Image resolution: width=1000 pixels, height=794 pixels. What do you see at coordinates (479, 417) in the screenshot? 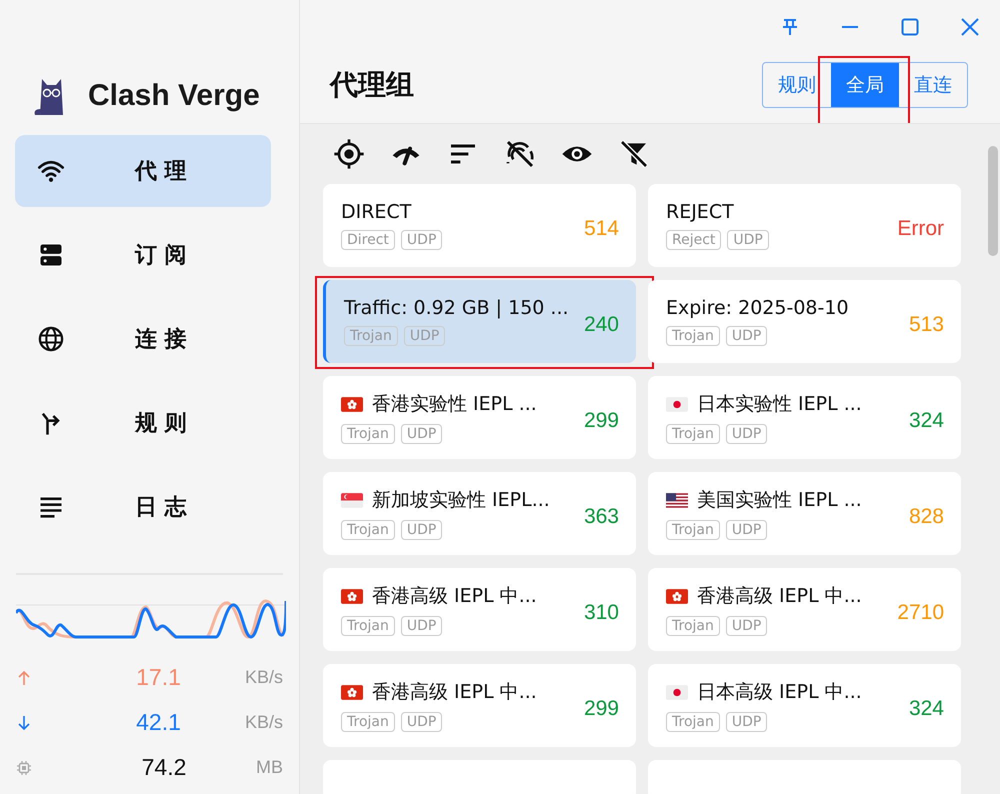
I see `proxy-card: 香港实验性 IEPL ... Trojan UDP 299` at bounding box center [479, 417].